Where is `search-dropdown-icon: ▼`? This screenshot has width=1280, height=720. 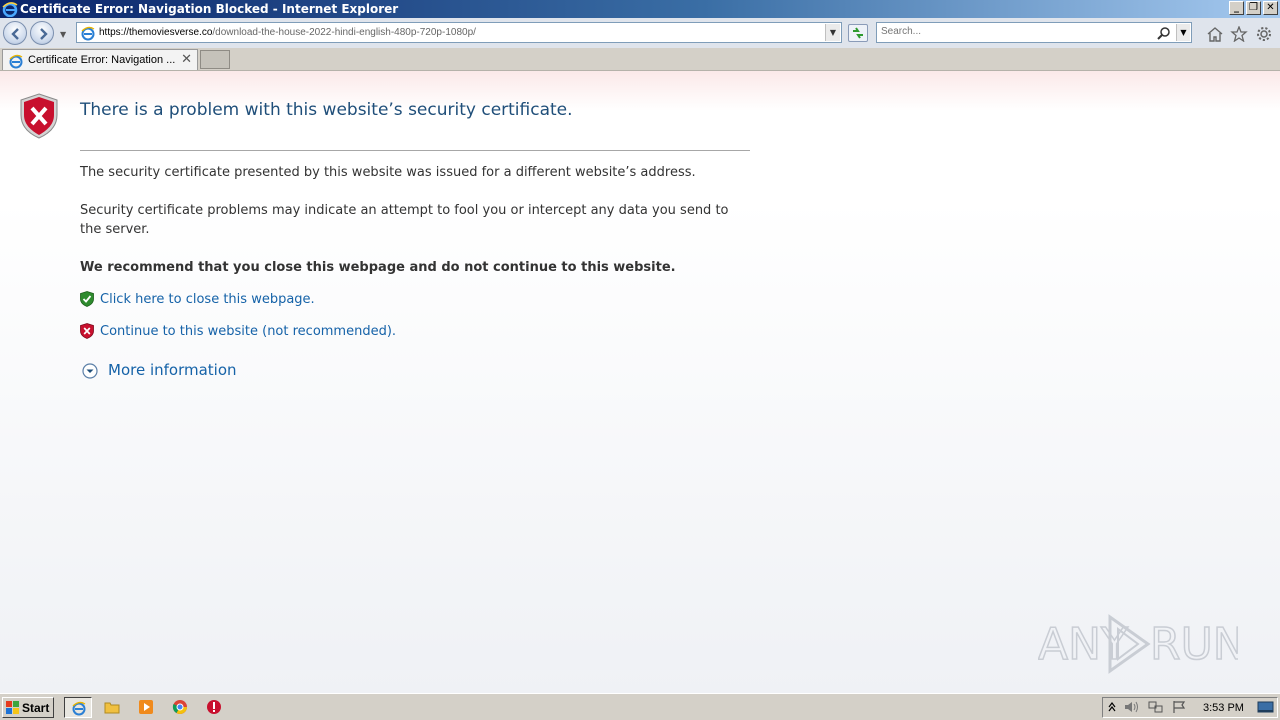
search-dropdown-icon: ▼ is located at coordinates (1183, 32).